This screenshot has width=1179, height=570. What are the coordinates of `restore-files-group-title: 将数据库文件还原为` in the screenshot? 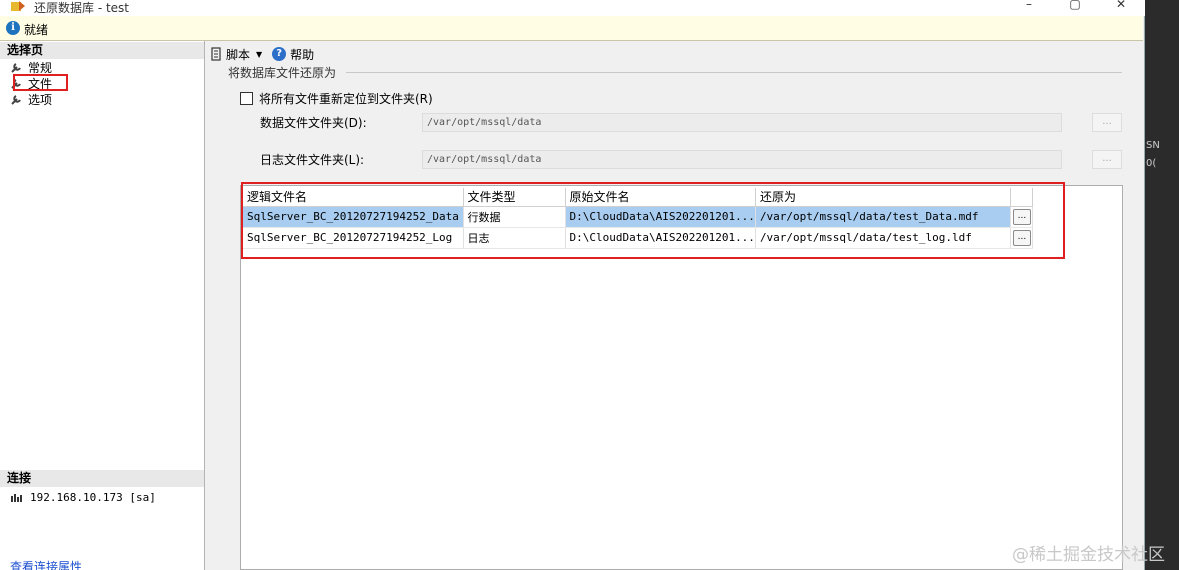 It's located at (282, 73).